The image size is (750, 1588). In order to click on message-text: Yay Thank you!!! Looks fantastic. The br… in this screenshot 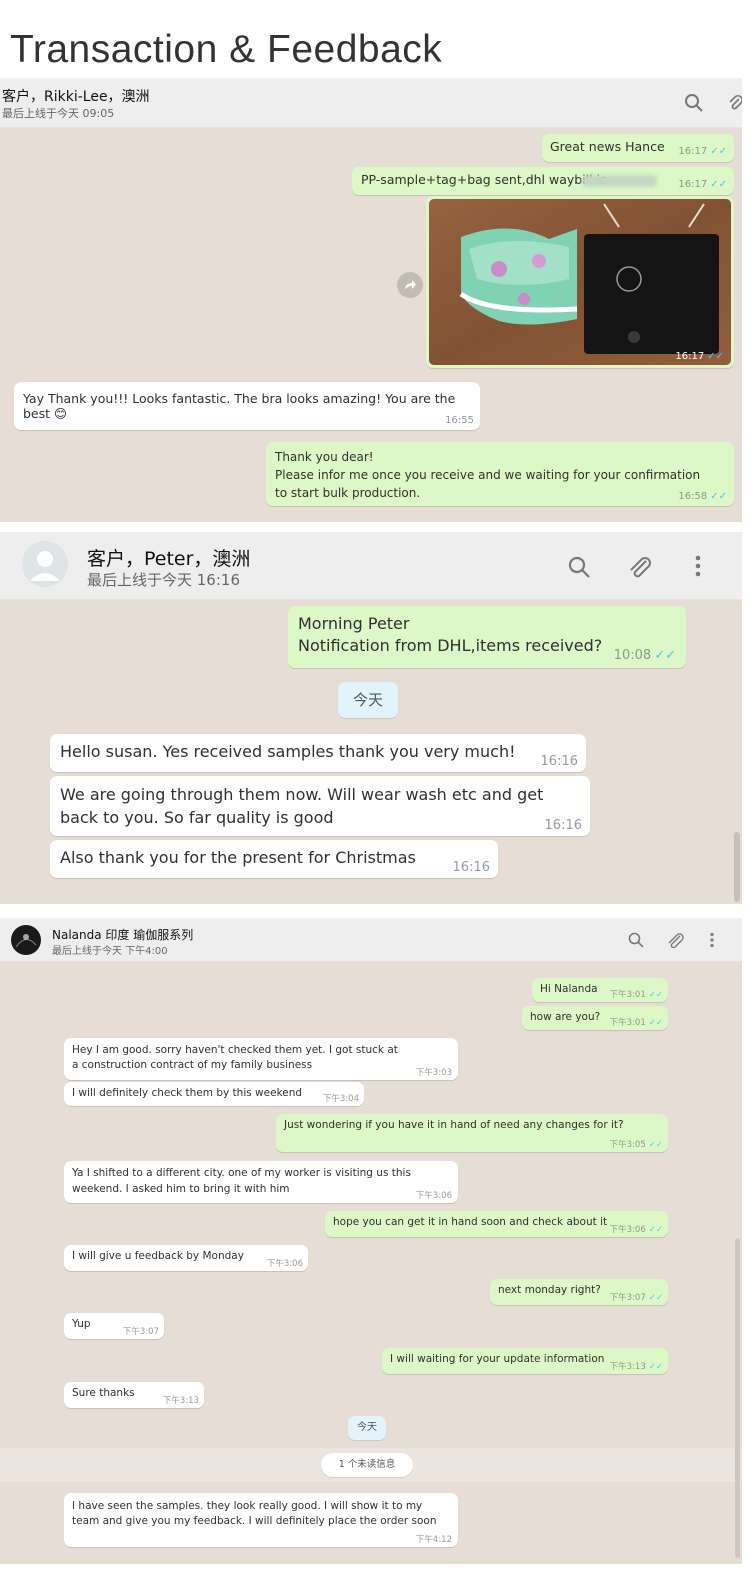, I will do `click(239, 406)`.